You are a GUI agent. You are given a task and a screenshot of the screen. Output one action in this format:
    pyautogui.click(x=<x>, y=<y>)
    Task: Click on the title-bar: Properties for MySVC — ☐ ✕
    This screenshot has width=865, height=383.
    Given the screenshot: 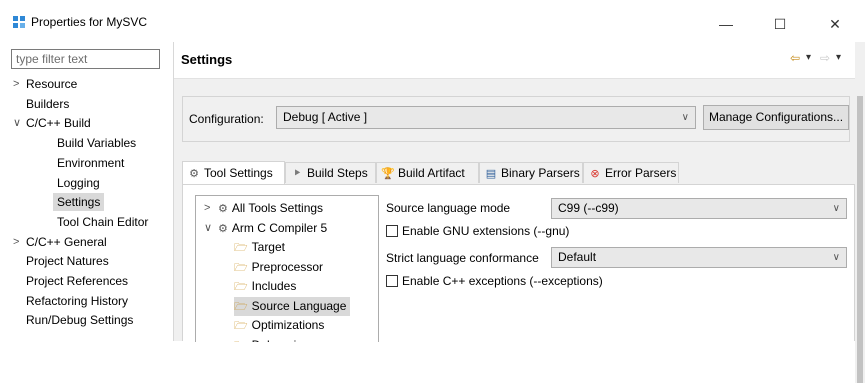 What is the action you would take?
    pyautogui.click(x=432, y=21)
    